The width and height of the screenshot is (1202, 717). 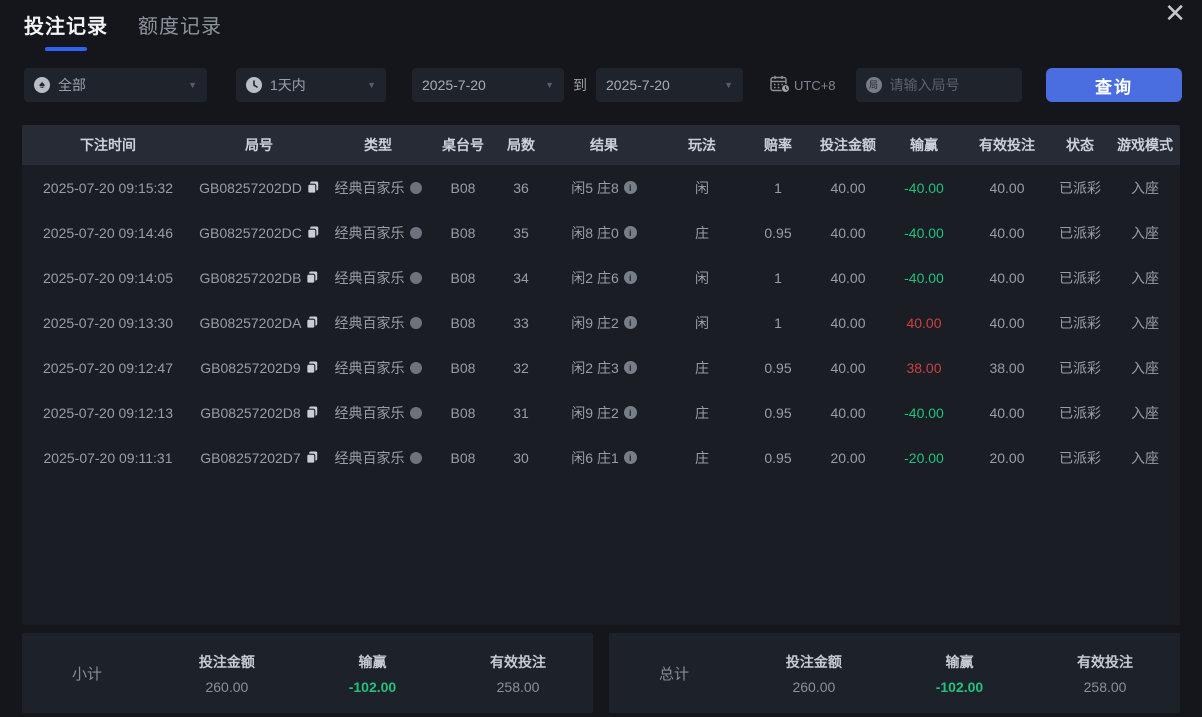 I want to click on time-range-select: 1天内 ▼, so click(x=311, y=85).